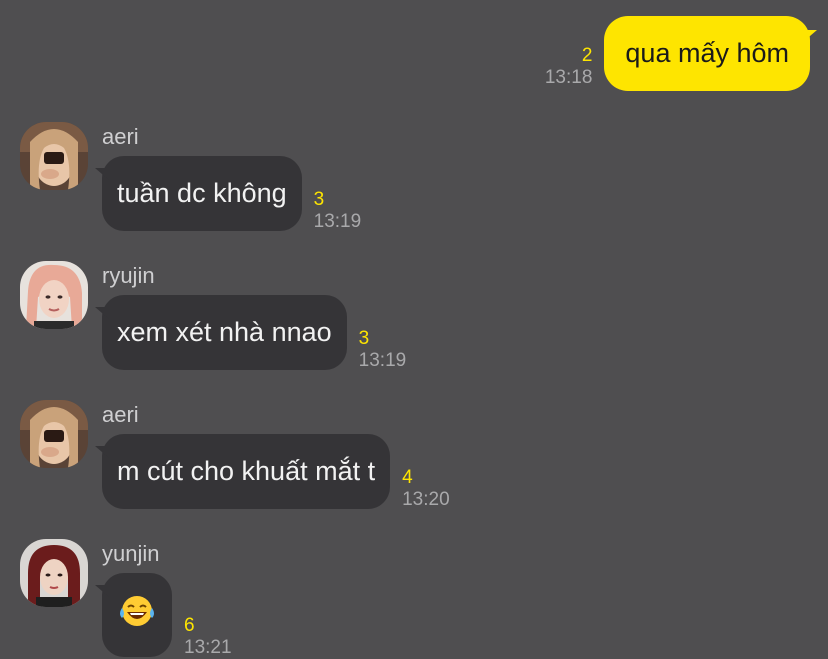 Image resolution: width=828 pixels, height=659 pixels. What do you see at coordinates (131, 553) in the screenshot?
I see `sender-name: yunjin` at bounding box center [131, 553].